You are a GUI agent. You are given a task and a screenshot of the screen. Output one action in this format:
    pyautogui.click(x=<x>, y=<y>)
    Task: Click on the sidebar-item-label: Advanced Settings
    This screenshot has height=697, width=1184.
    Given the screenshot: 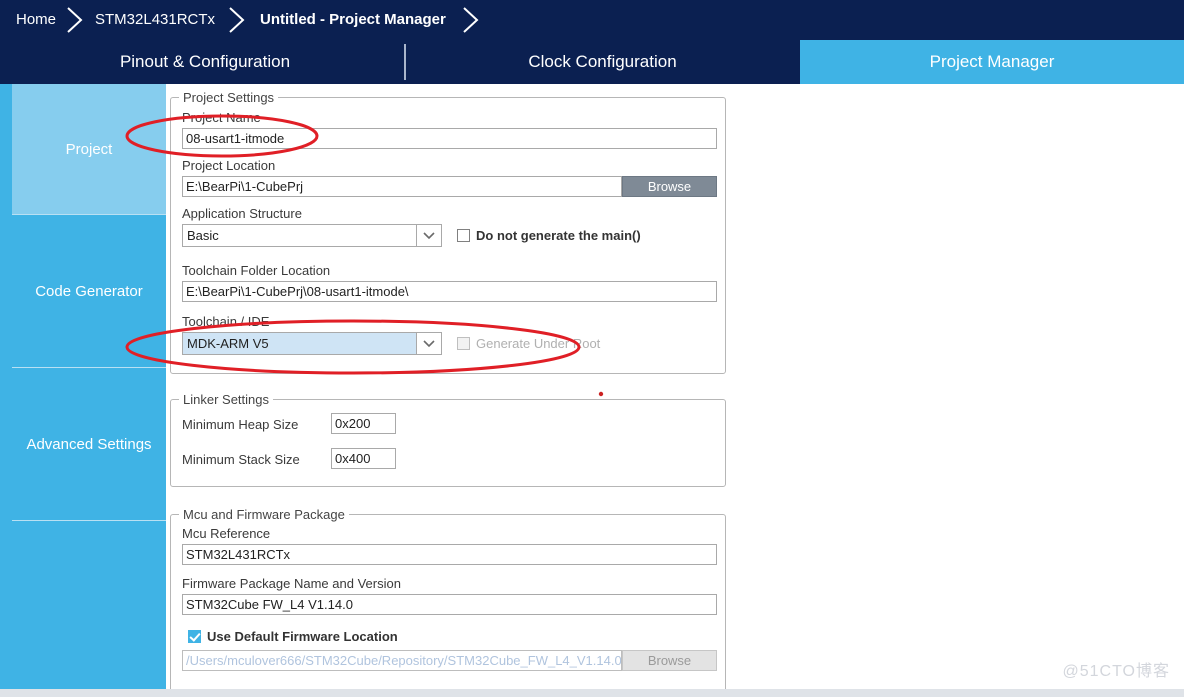 What is the action you would take?
    pyautogui.click(x=89, y=444)
    